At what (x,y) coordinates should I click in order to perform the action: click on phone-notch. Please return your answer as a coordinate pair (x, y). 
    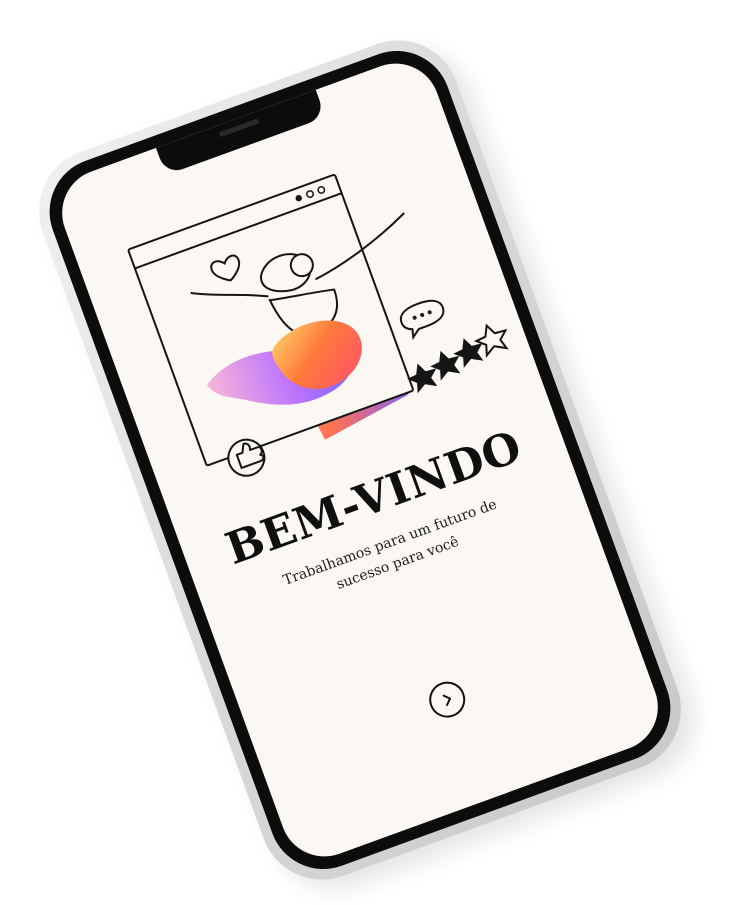
    Looking at the image, I should click on (240, 132).